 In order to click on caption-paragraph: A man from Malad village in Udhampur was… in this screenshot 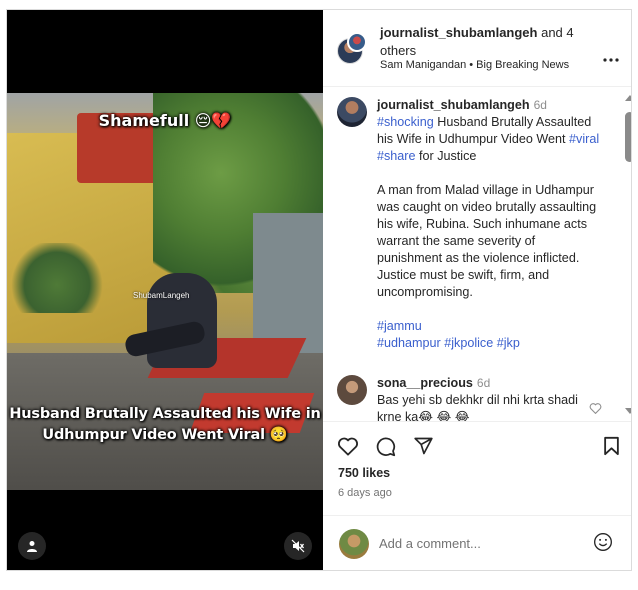, I will do `click(487, 241)`.